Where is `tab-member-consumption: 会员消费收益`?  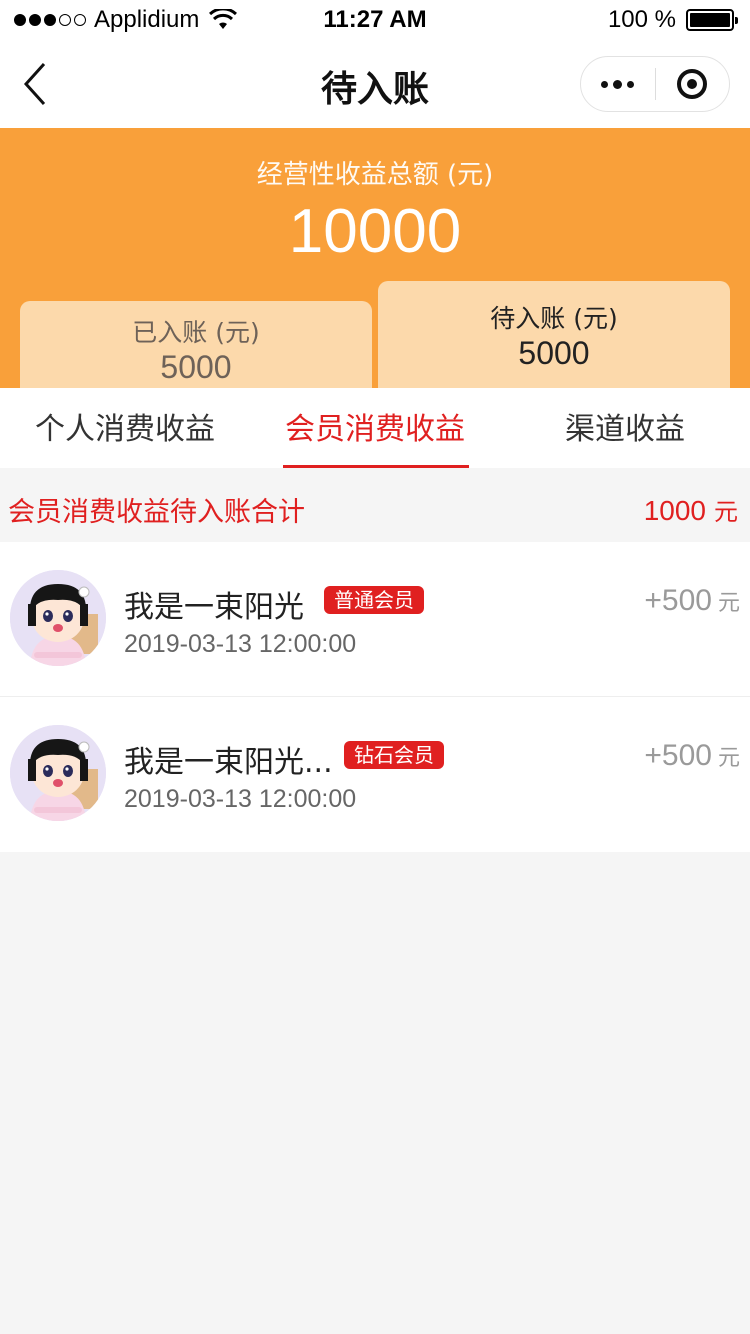 tab-member-consumption: 会员消费收益 is located at coordinates (375, 428).